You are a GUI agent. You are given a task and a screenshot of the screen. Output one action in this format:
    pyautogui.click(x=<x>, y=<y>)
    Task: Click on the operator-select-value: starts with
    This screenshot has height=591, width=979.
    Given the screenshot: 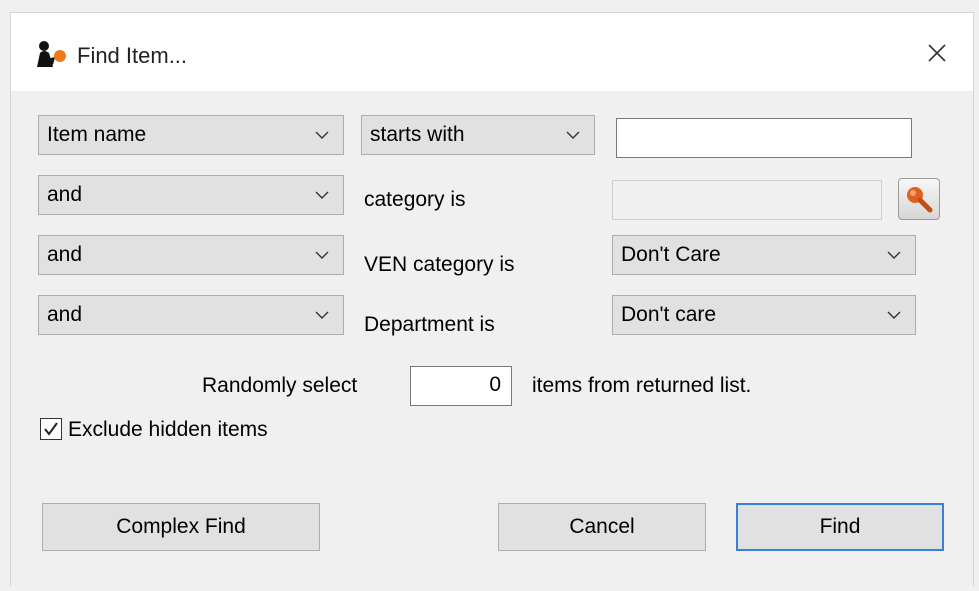 What is the action you would take?
    pyautogui.click(x=417, y=134)
    